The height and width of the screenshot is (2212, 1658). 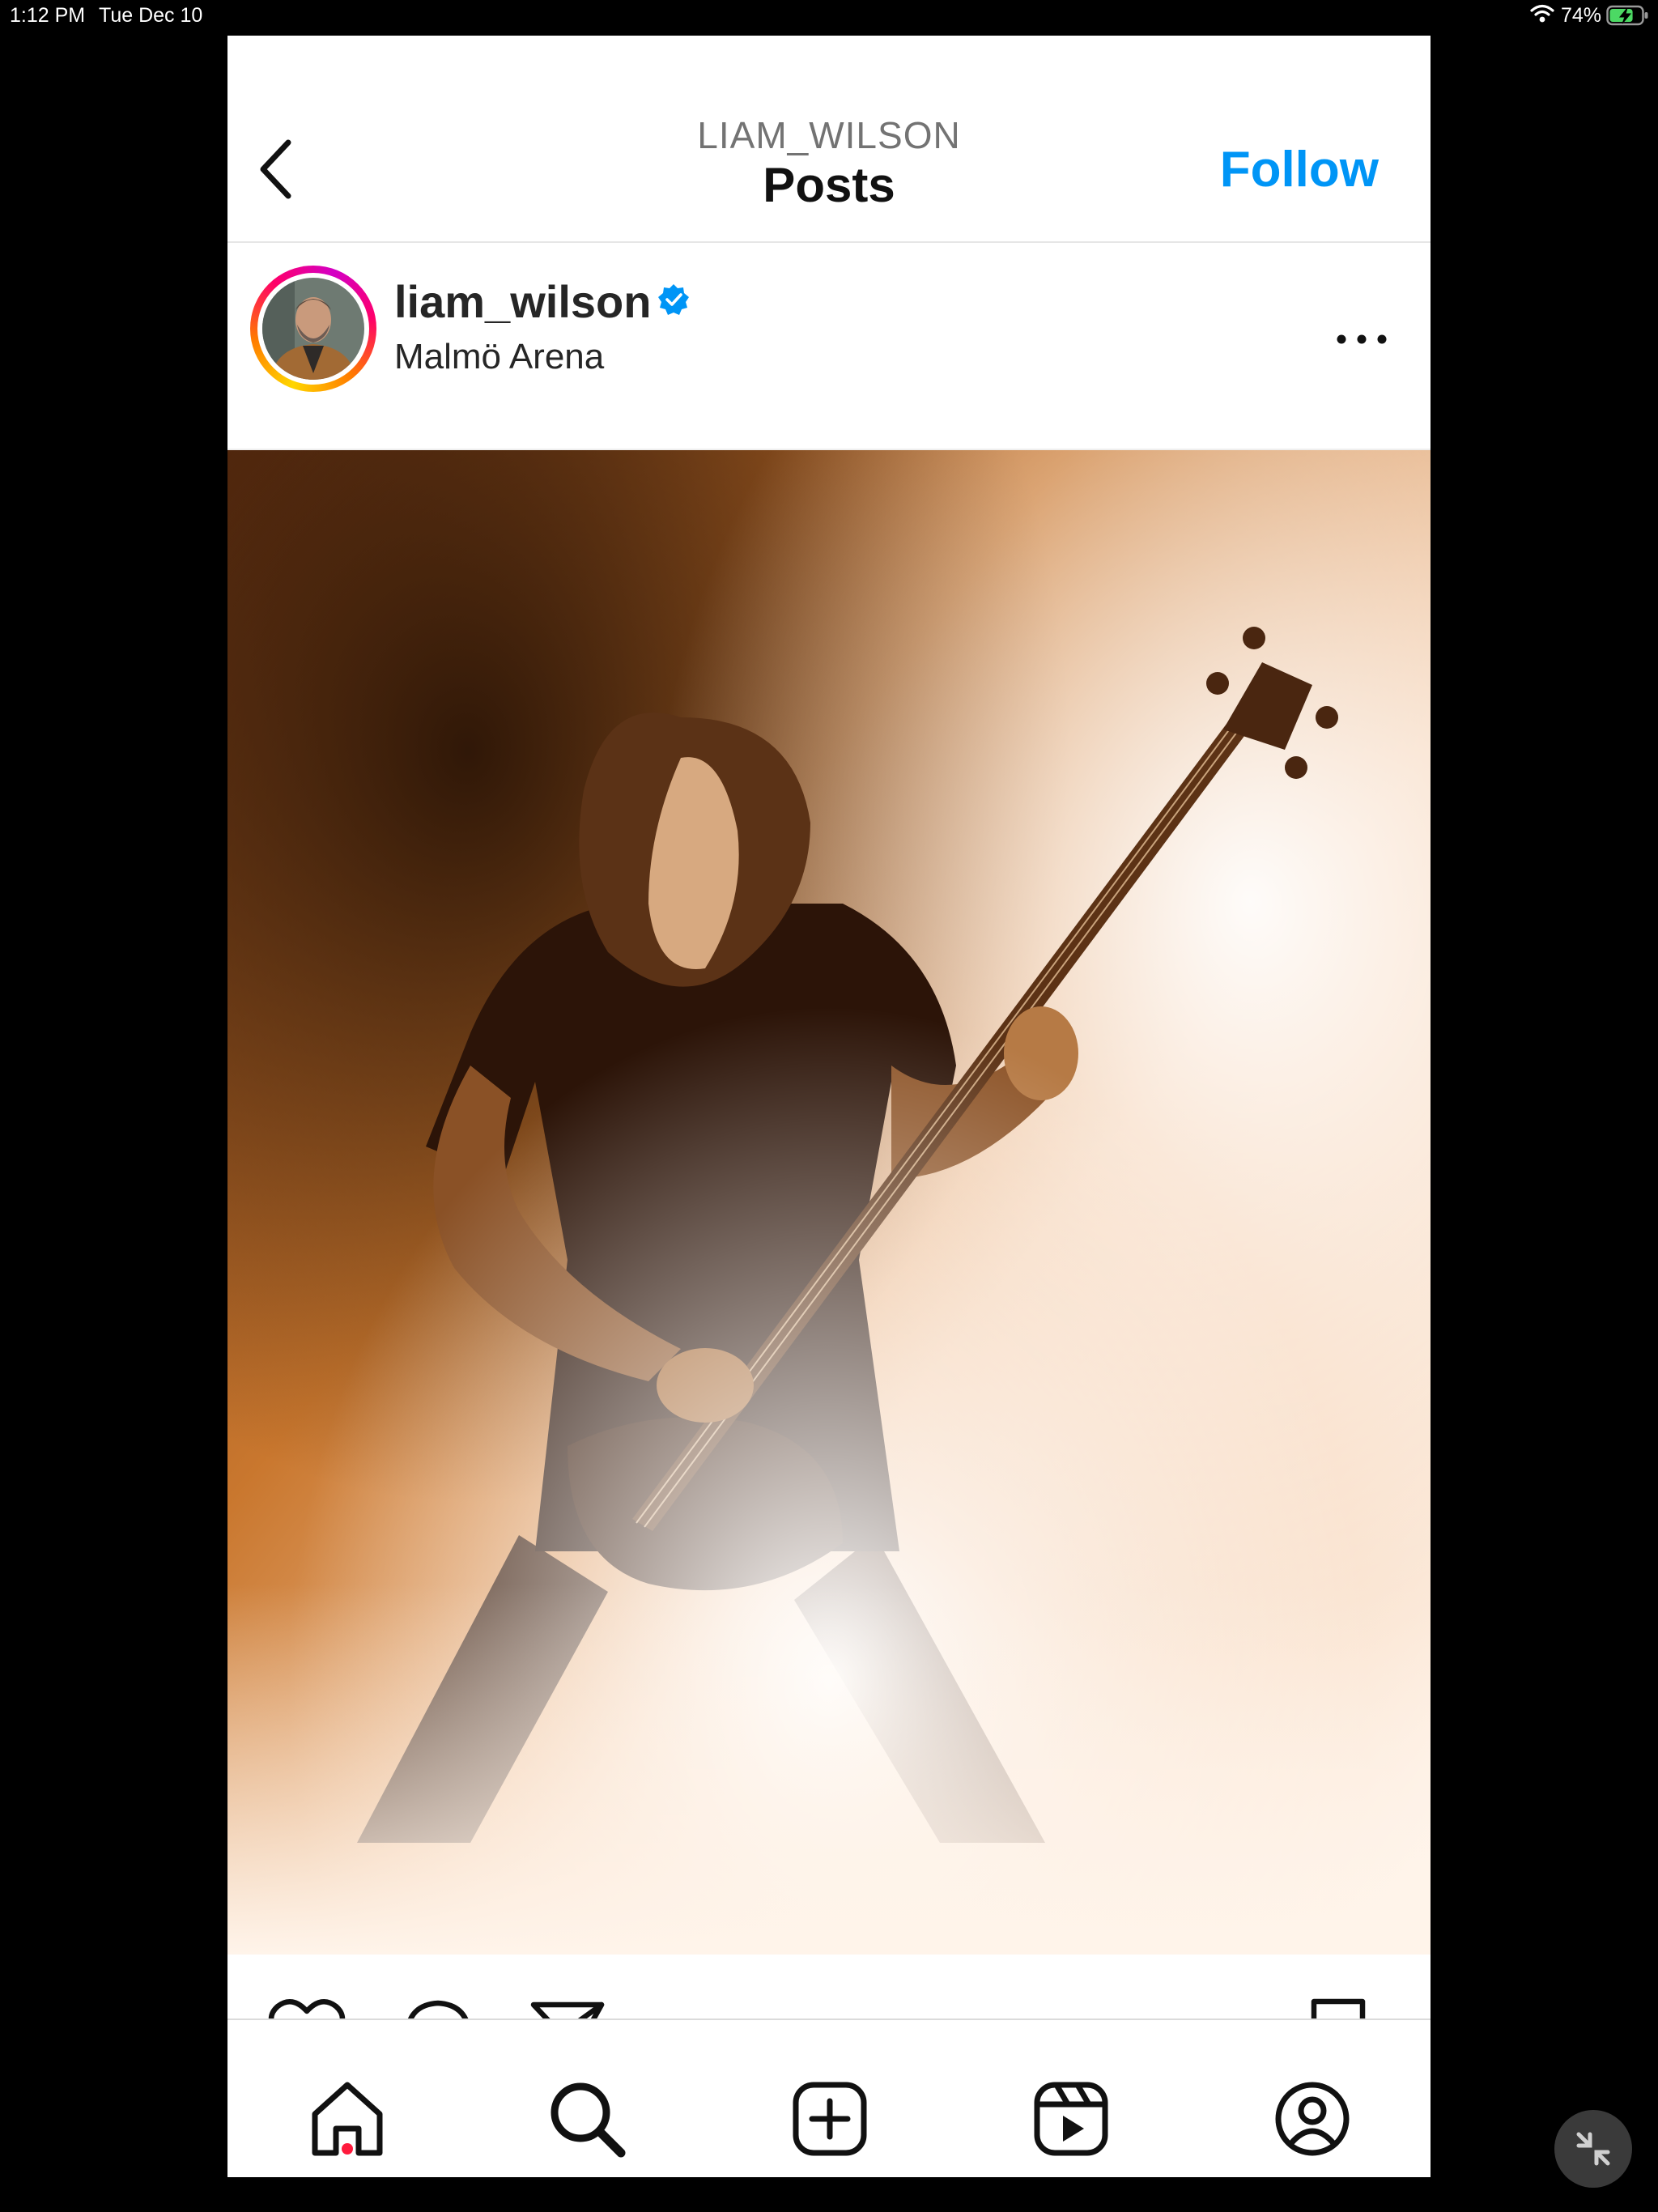 I want to click on tab-profile, so click(x=1312, y=2118).